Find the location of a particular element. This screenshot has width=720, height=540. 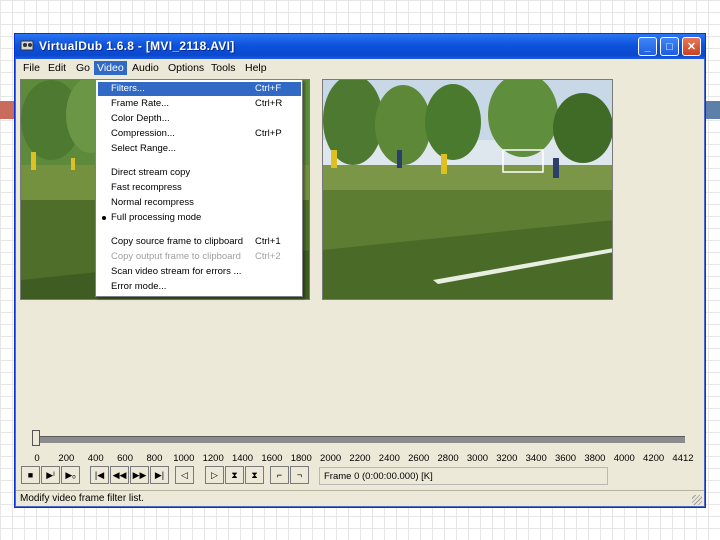

title-bar: VirtualDub 1.6.8 - [MVI_2118.AVI] _ □ ✕ is located at coordinates (360, 46).